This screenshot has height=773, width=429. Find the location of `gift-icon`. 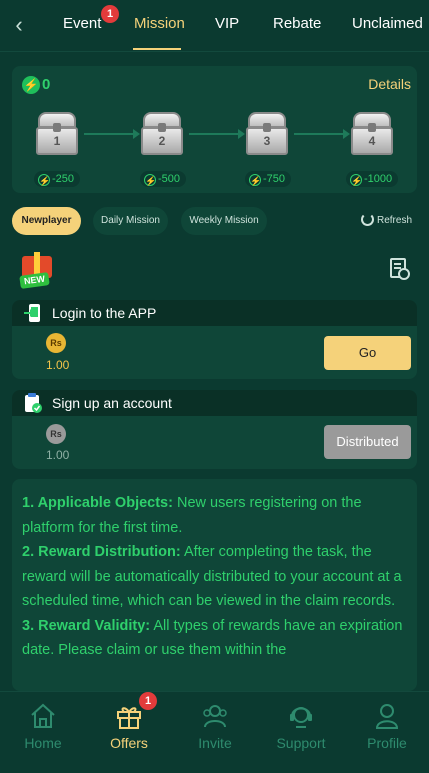

gift-icon is located at coordinates (129, 718).